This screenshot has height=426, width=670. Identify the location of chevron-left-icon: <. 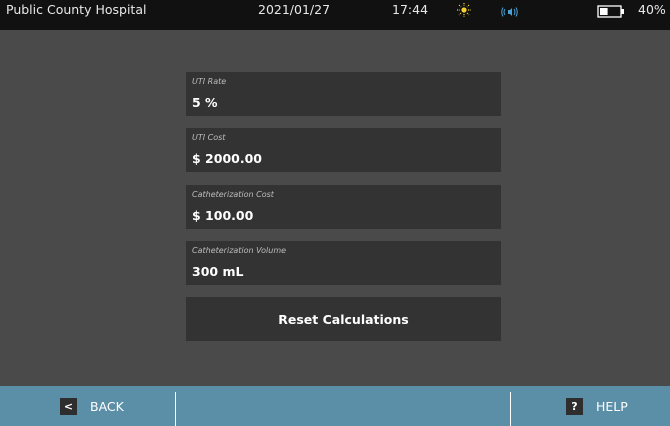
(68, 406).